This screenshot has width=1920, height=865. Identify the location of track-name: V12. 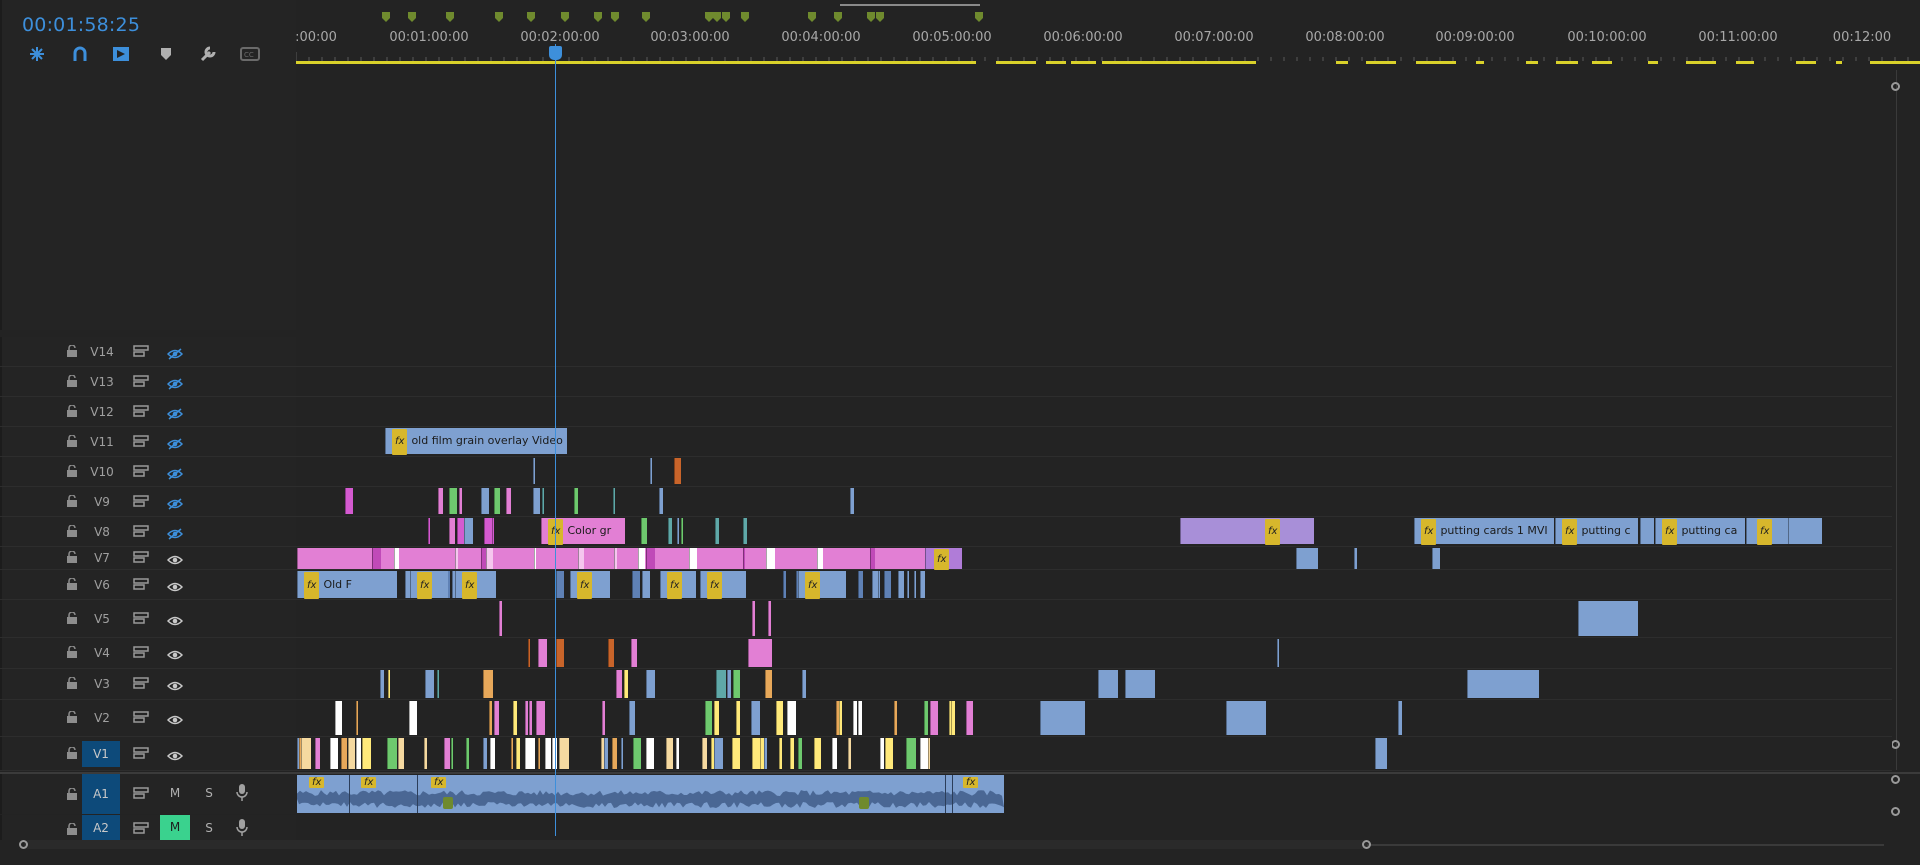
(102, 412).